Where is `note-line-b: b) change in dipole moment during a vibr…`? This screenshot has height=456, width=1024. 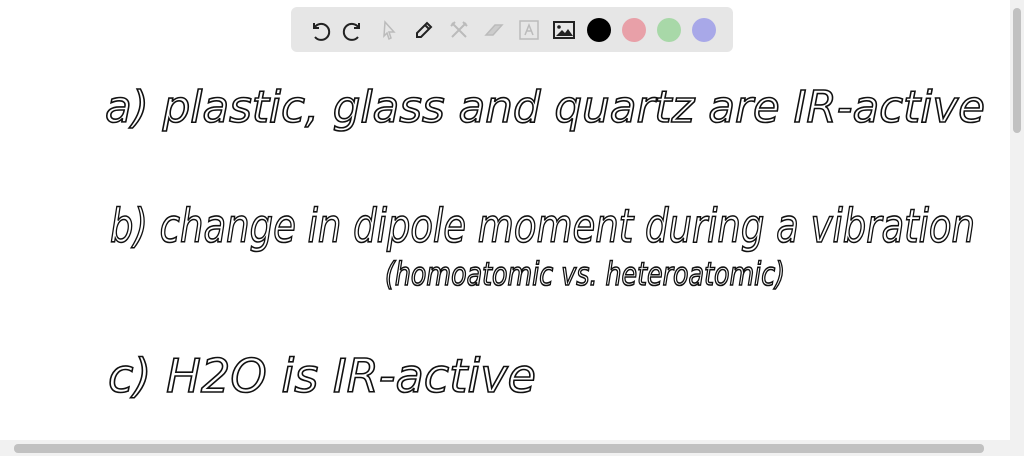 note-line-b: b) change in dipole moment during a vibr… is located at coordinates (542, 226).